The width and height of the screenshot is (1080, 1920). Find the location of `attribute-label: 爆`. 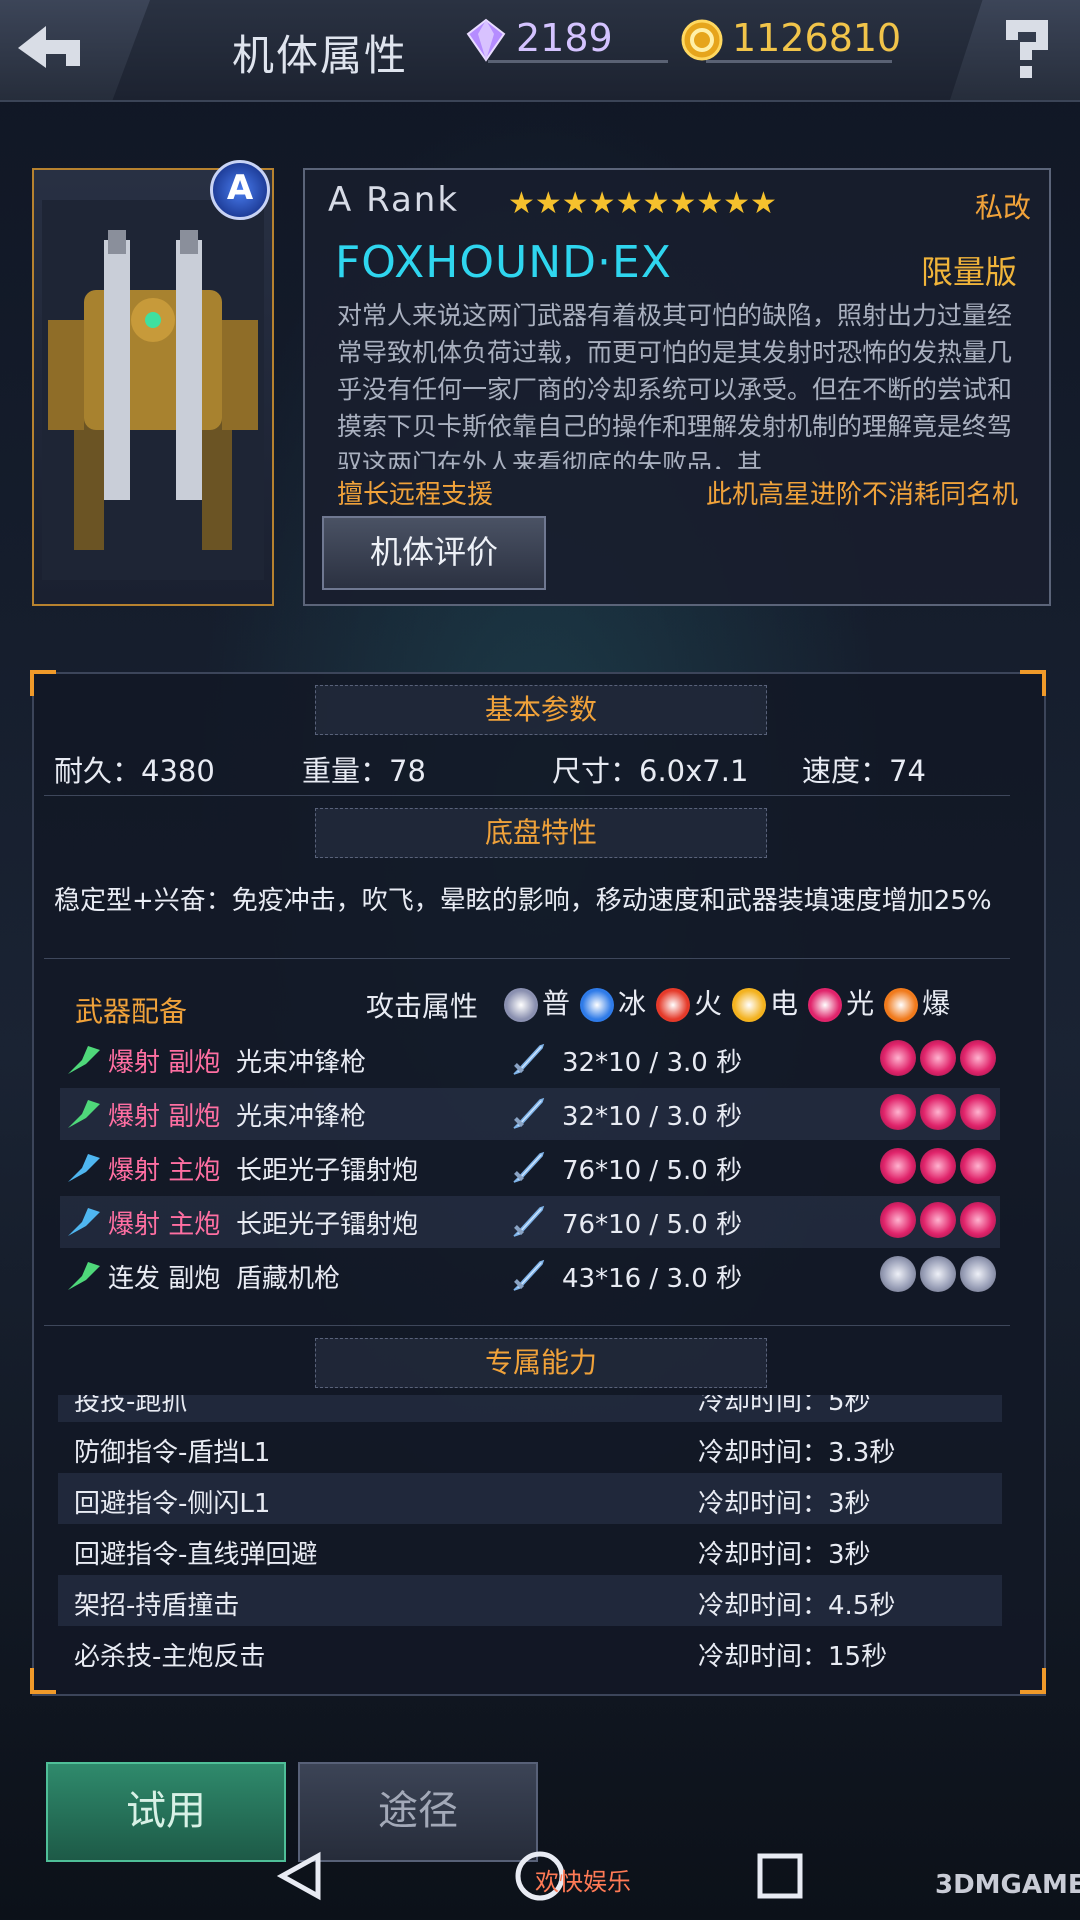

attribute-label: 爆 is located at coordinates (936, 1003).